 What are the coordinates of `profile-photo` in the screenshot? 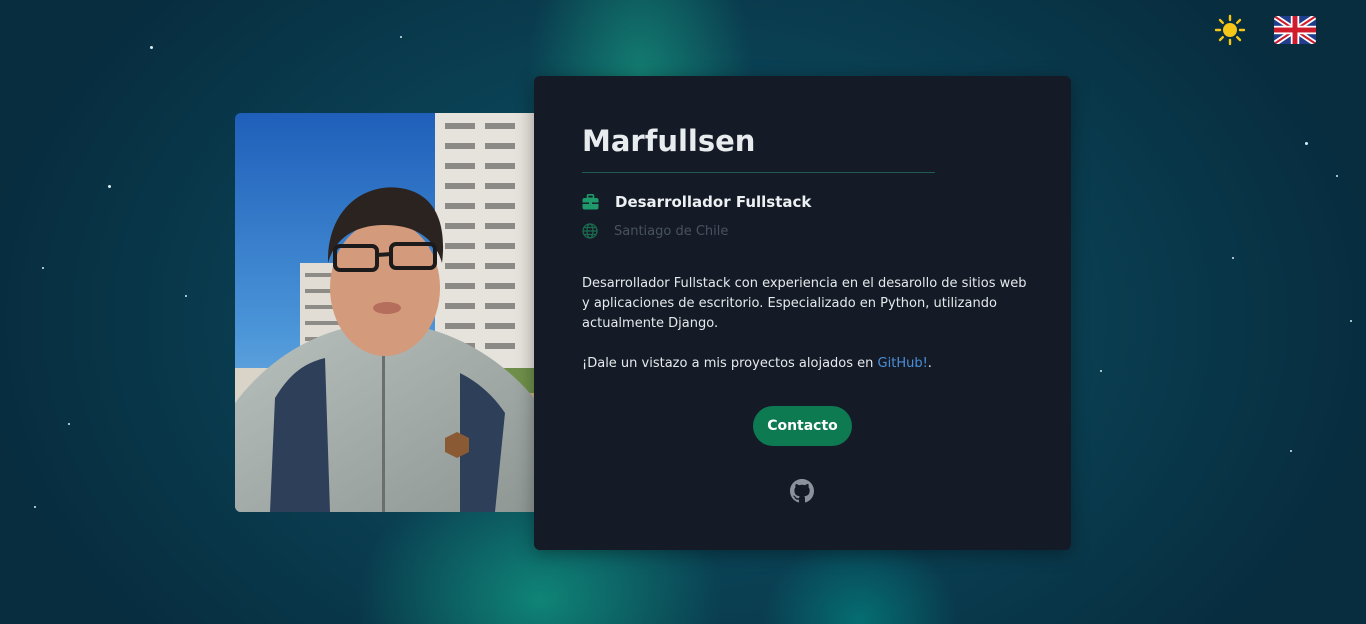 It's located at (384, 312).